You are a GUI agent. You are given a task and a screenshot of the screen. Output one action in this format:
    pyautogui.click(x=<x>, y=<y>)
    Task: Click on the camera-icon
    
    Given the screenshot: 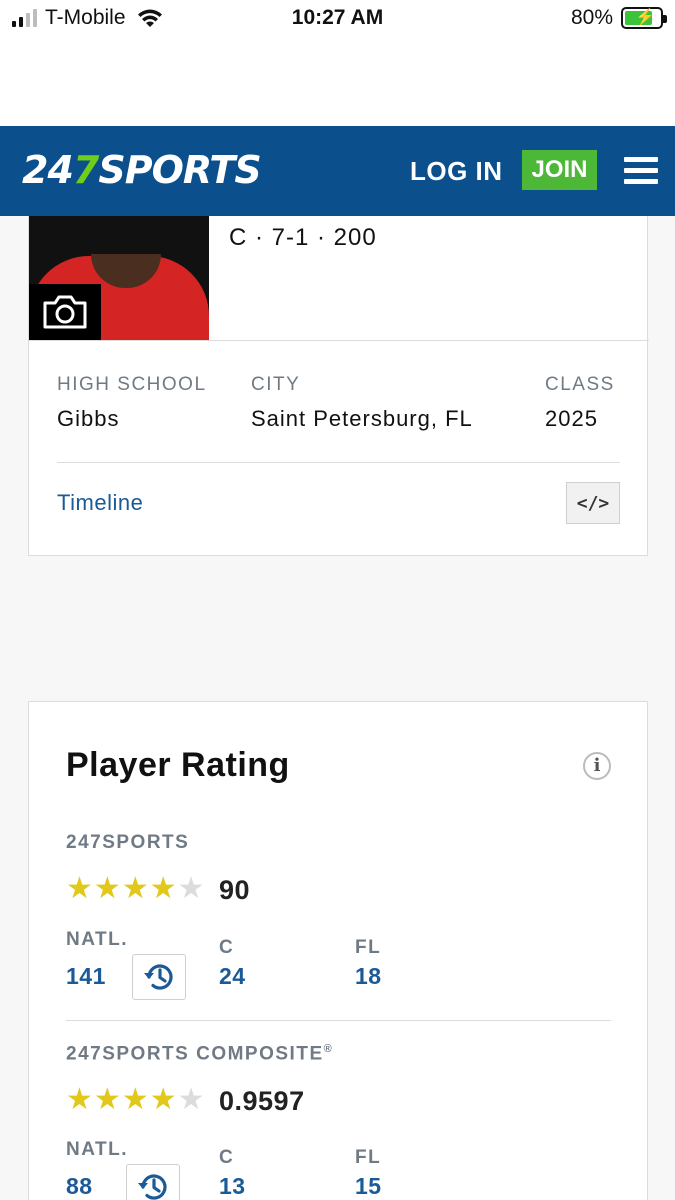 What is the action you would take?
    pyautogui.click(x=65, y=312)
    